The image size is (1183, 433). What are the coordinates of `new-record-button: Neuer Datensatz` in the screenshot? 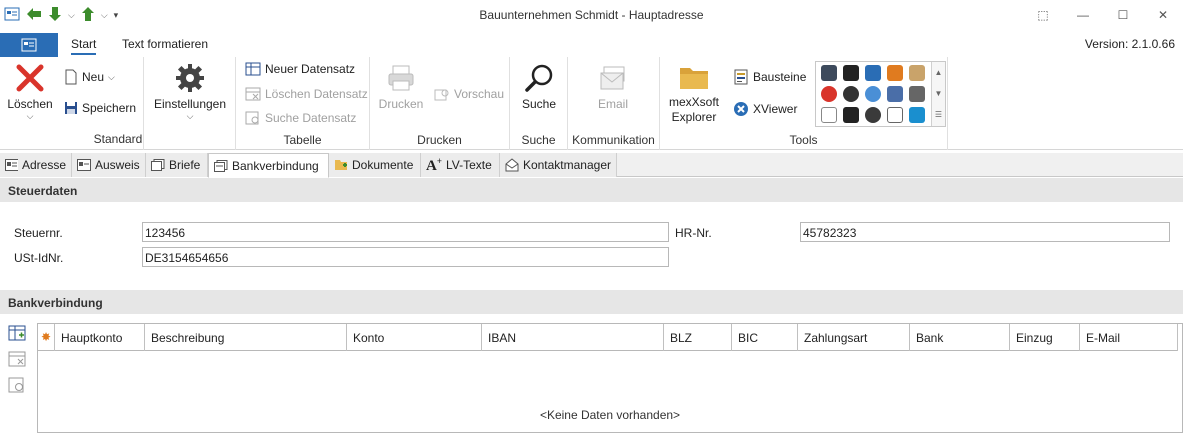 It's located at (300, 69).